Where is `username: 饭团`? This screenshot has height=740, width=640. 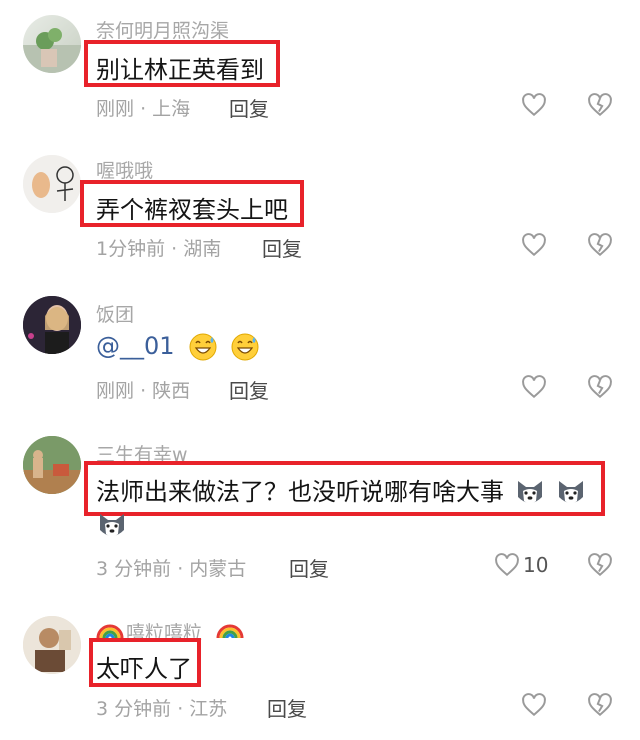
username: 饭团 is located at coordinates (115, 313).